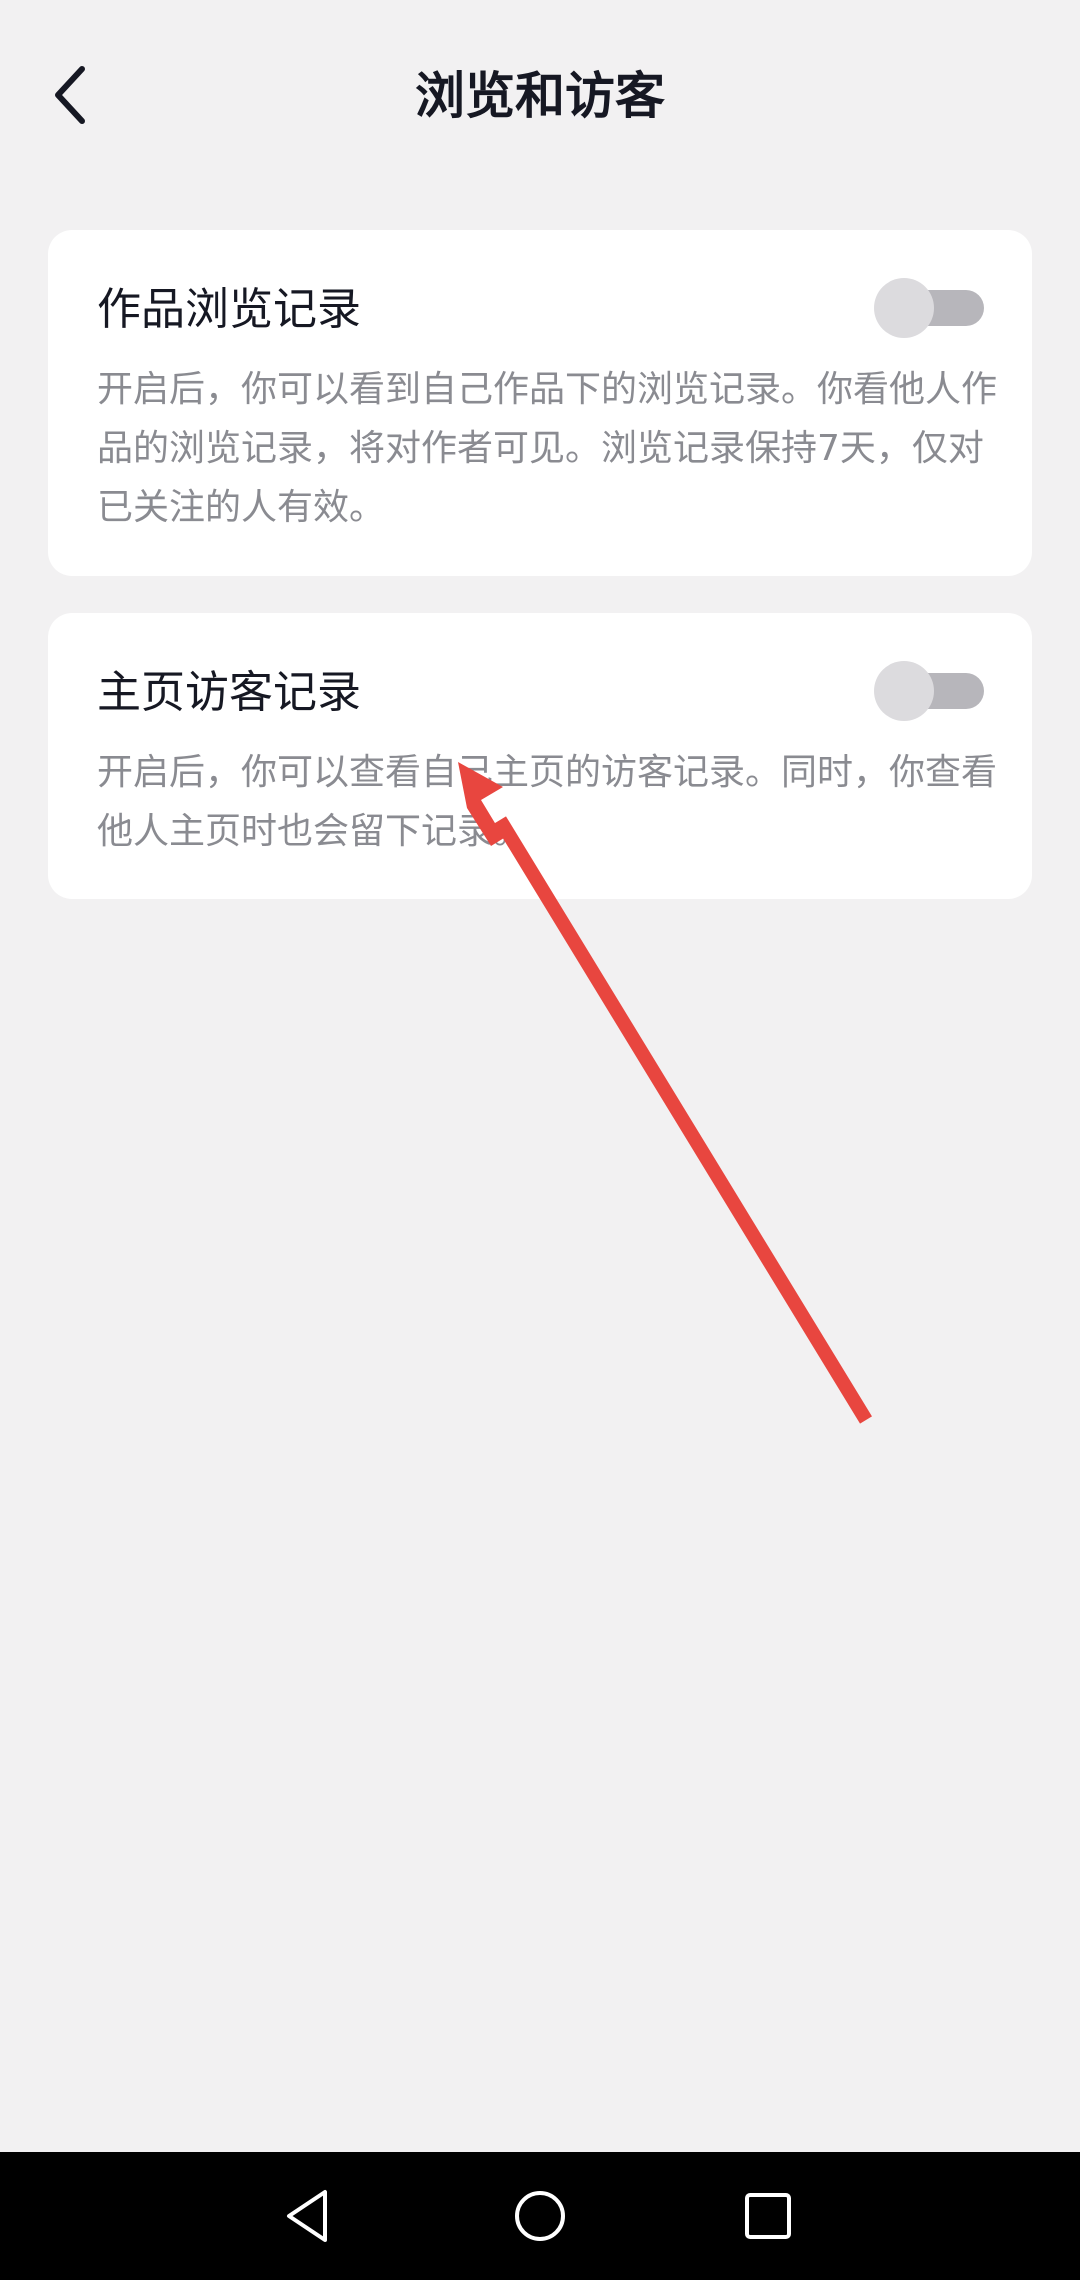 This screenshot has width=1080, height=2280. I want to click on nav-recents-button, so click(768, 2216).